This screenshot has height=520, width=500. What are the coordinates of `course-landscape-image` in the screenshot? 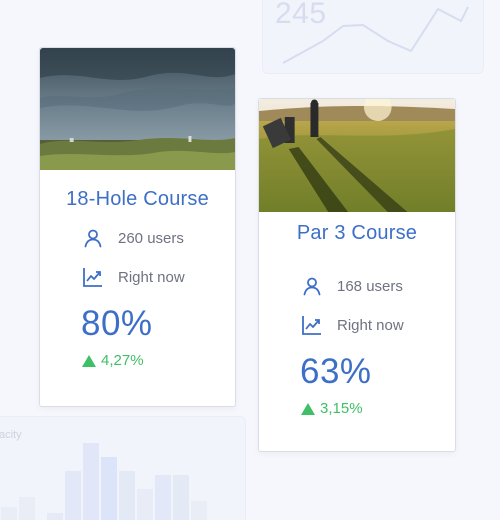 It's located at (137, 109).